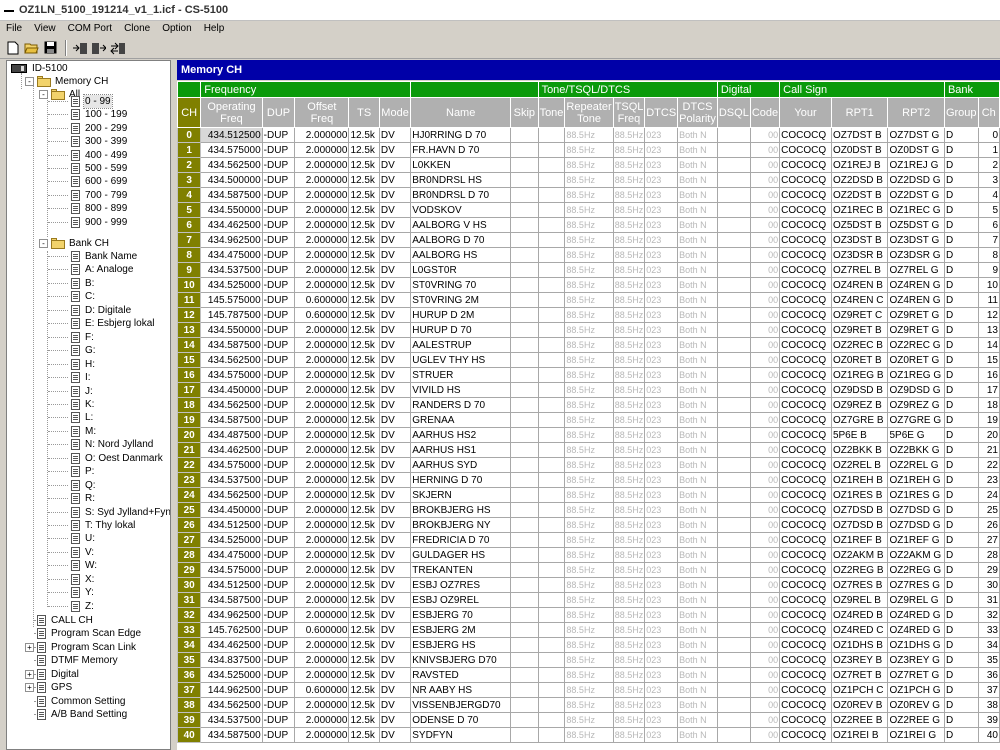  I want to click on cell-rpt2: OZ7RET G, so click(916, 675).